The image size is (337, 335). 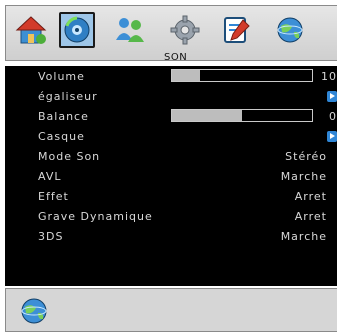 What do you see at coordinates (51, 236) in the screenshot?
I see `3ds-label: 3DS` at bounding box center [51, 236].